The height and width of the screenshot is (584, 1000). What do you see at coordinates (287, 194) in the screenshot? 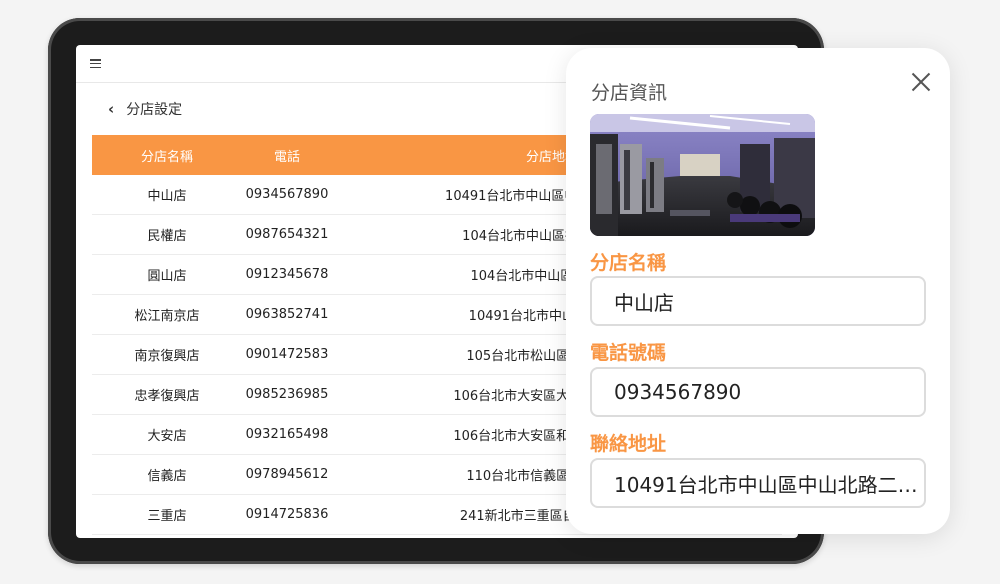
I see `cell-phone: 0934567890` at bounding box center [287, 194].